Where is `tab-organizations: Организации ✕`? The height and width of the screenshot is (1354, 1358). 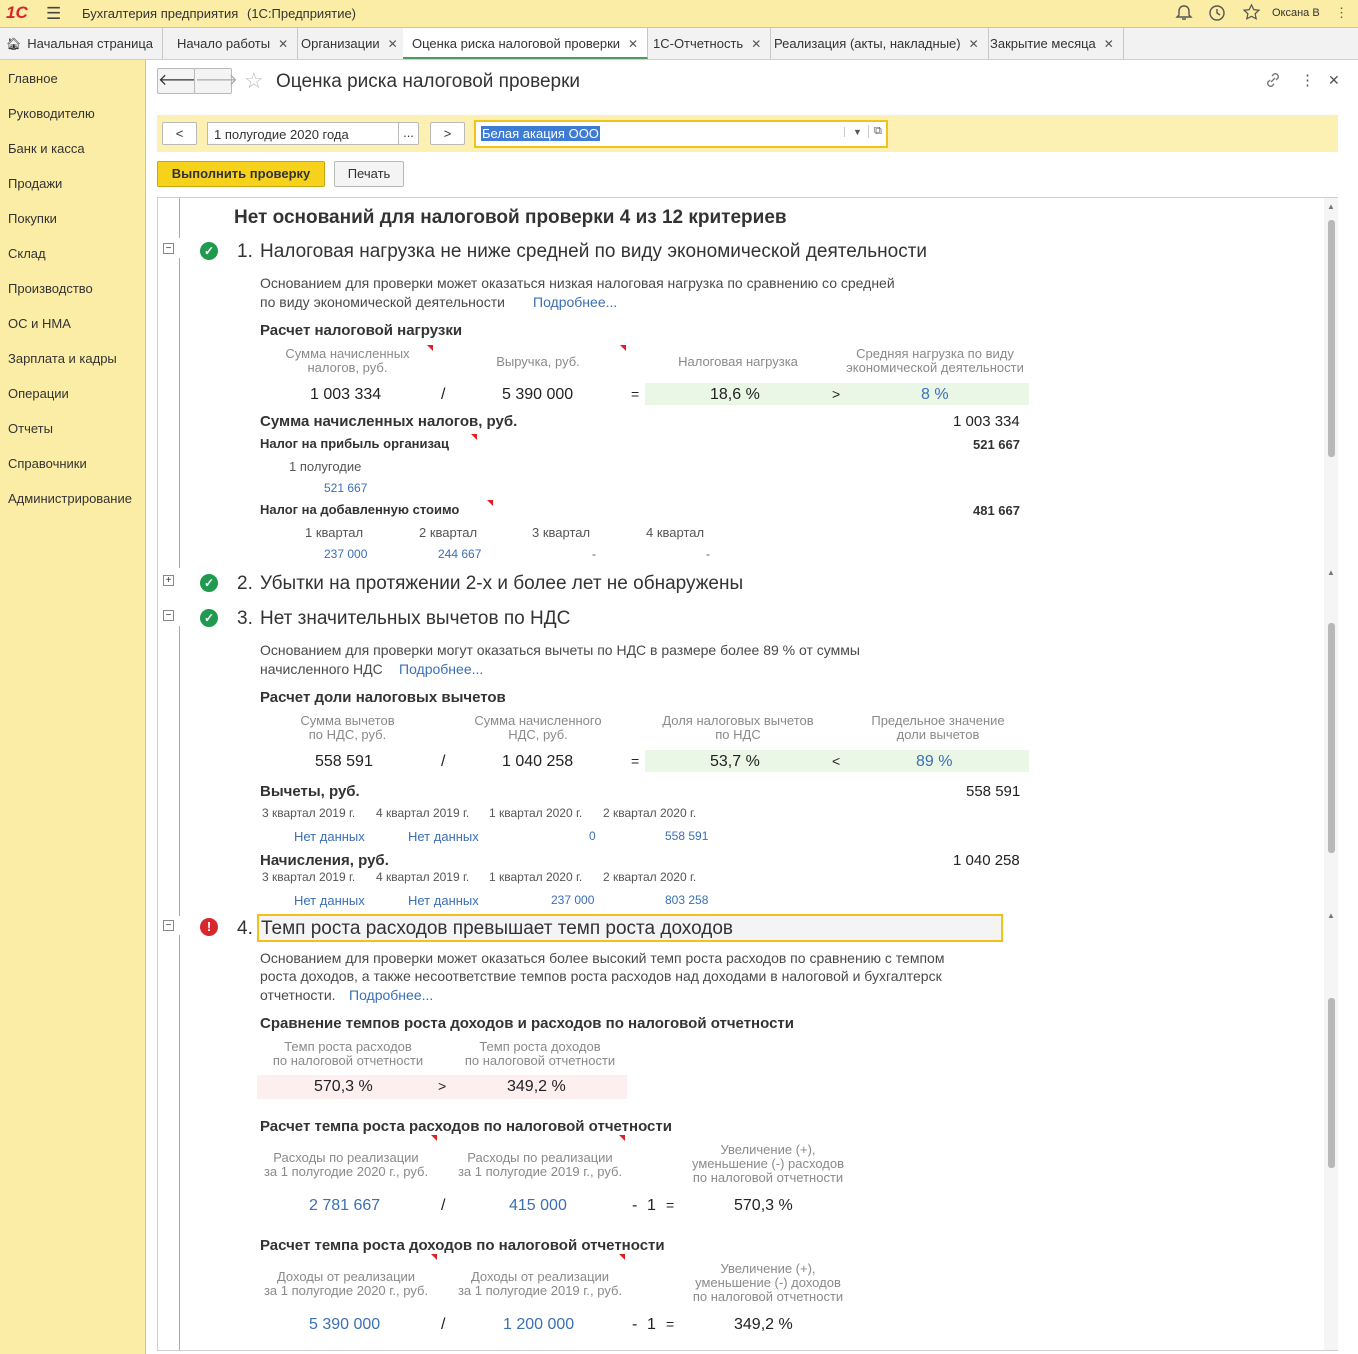 tab-organizations: Организации ✕ is located at coordinates (350, 43).